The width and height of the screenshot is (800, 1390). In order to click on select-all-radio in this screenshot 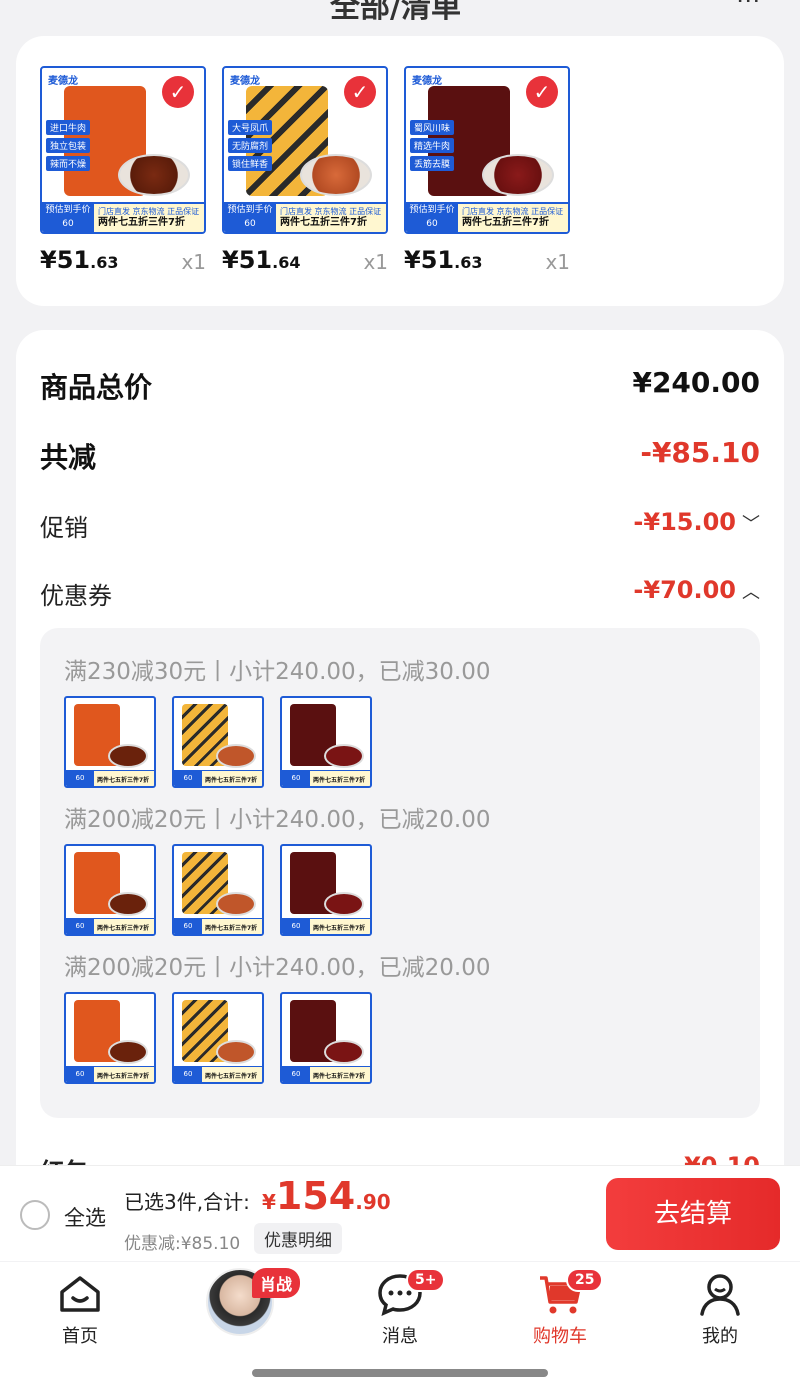, I will do `click(35, 1215)`.